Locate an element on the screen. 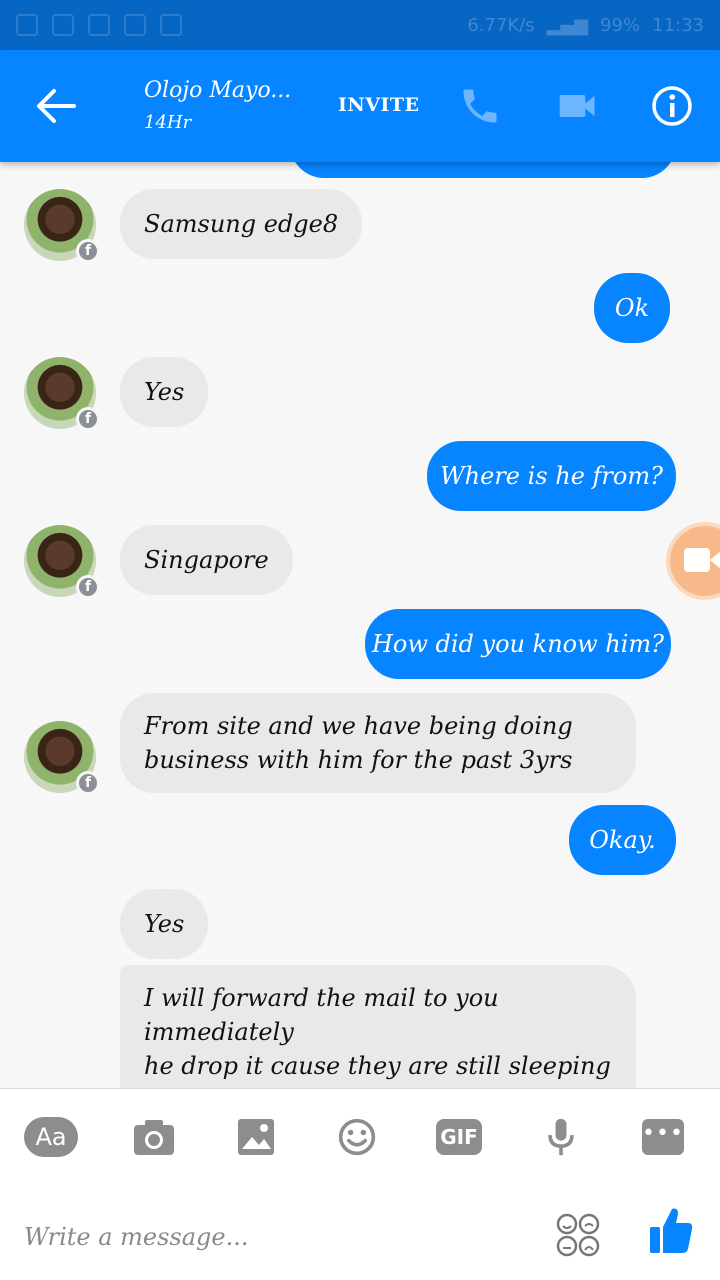 Image resolution: width=720 pixels, height=1280 pixels. emoji-icon is located at coordinates (357, 1137).